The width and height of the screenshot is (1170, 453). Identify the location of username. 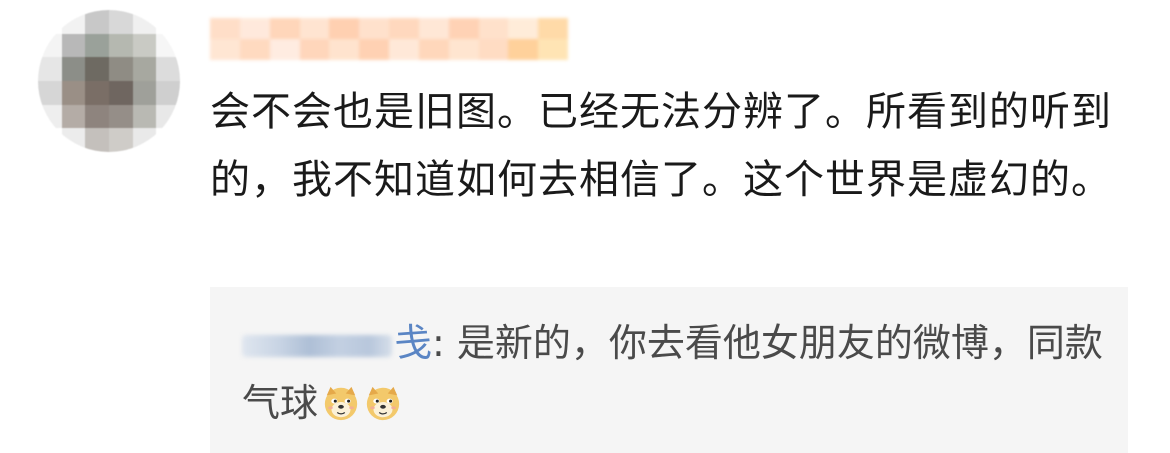
(389, 39).